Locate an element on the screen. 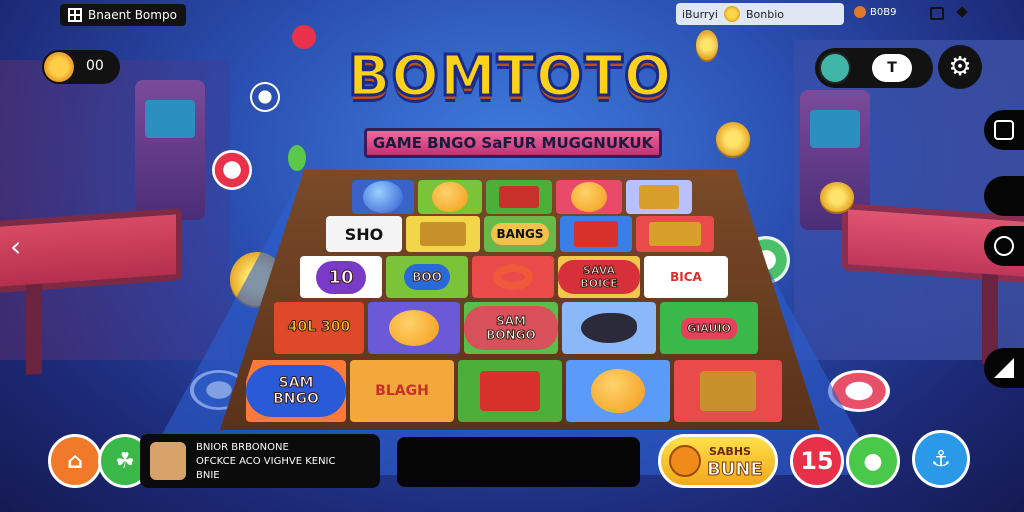 This screenshot has height=512, width=1024. coin-bag-icon is located at coordinates (59, 67).